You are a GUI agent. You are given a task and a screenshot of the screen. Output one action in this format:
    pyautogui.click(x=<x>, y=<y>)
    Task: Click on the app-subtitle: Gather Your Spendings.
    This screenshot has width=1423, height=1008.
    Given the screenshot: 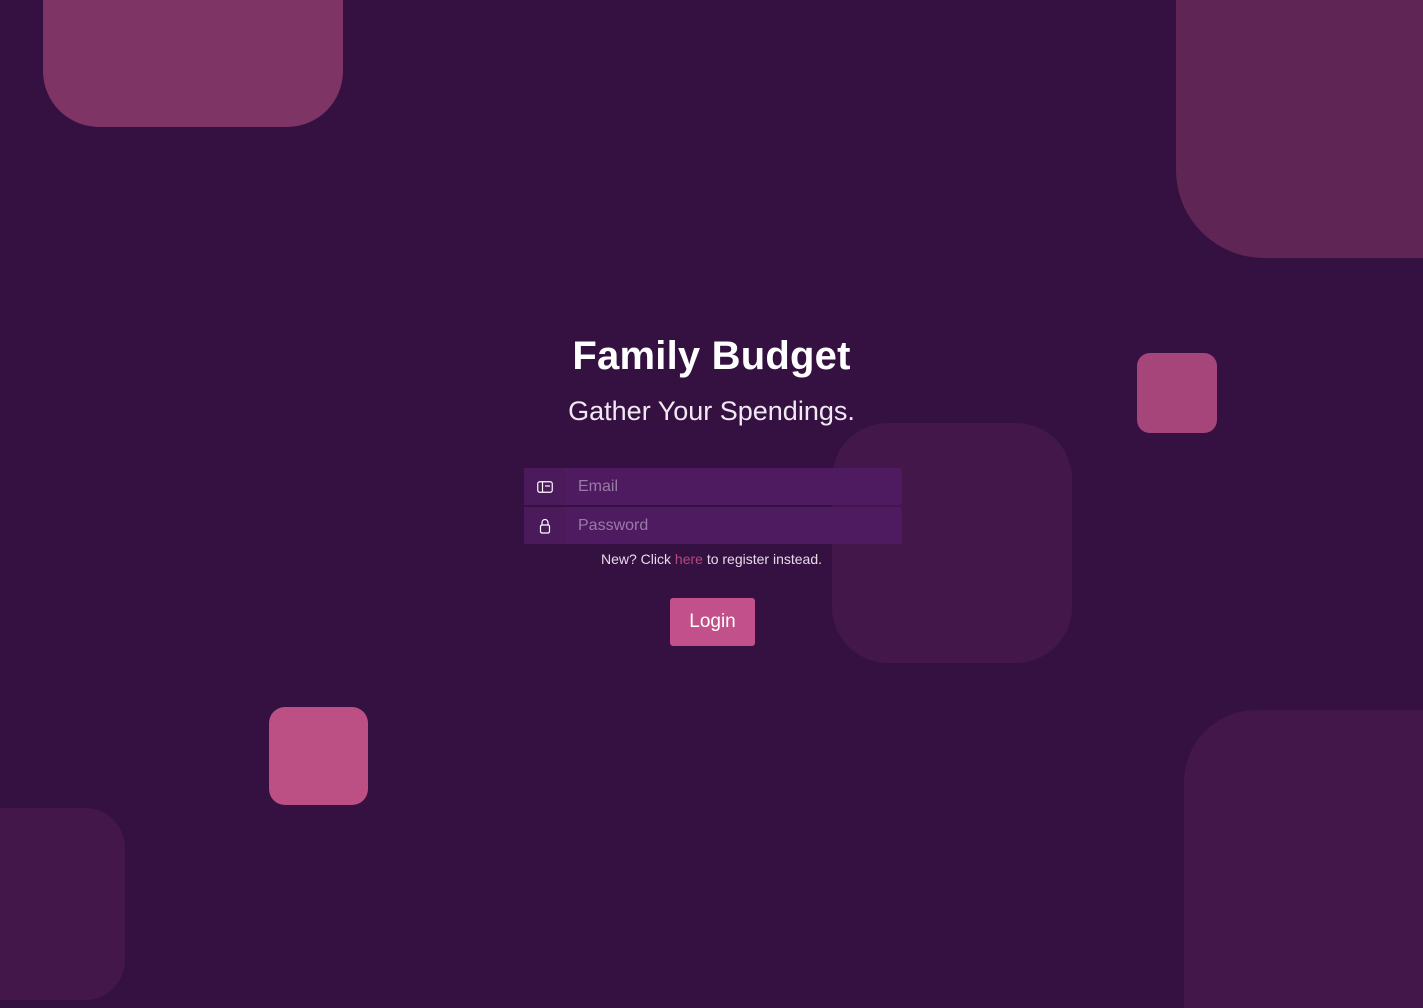 What is the action you would take?
    pyautogui.click(x=711, y=411)
    